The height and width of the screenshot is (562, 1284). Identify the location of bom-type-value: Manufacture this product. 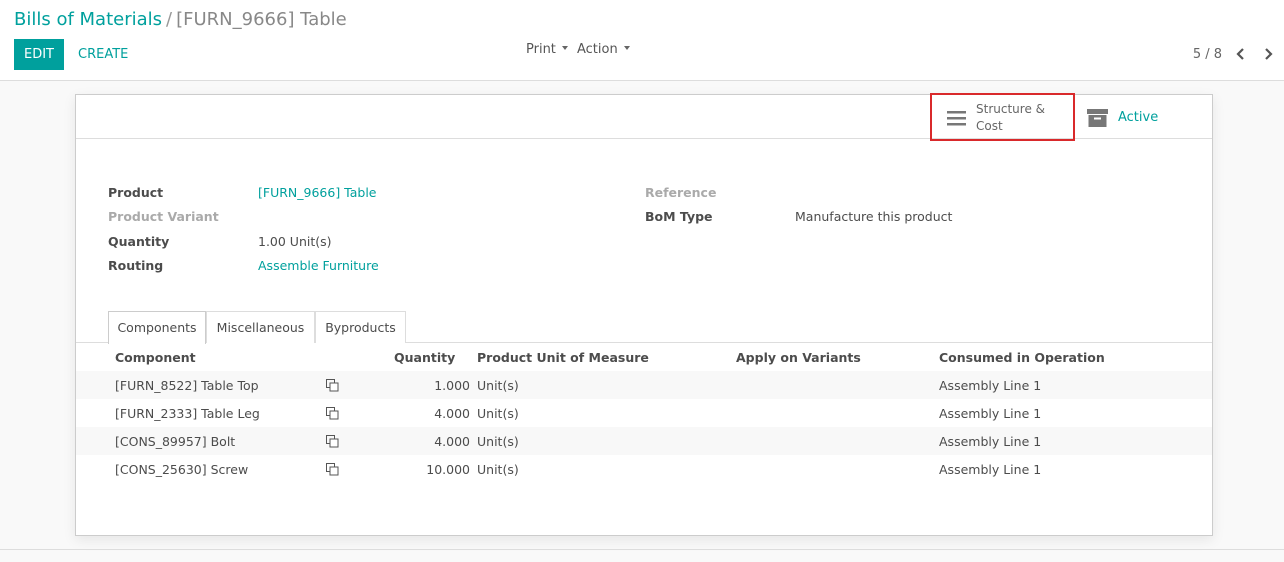
(874, 216).